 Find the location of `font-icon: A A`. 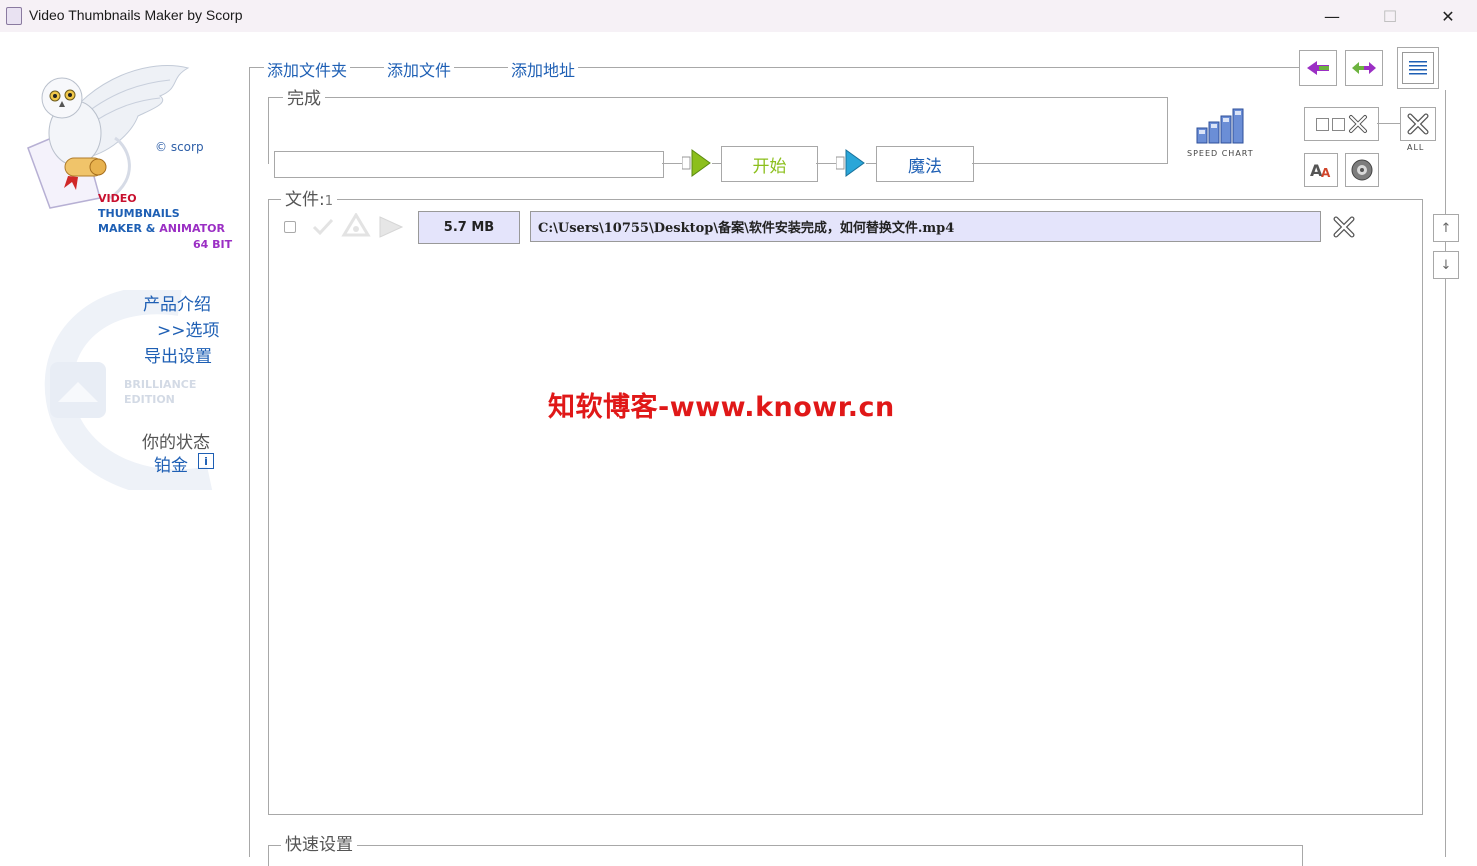

font-icon: A A is located at coordinates (1320, 170).